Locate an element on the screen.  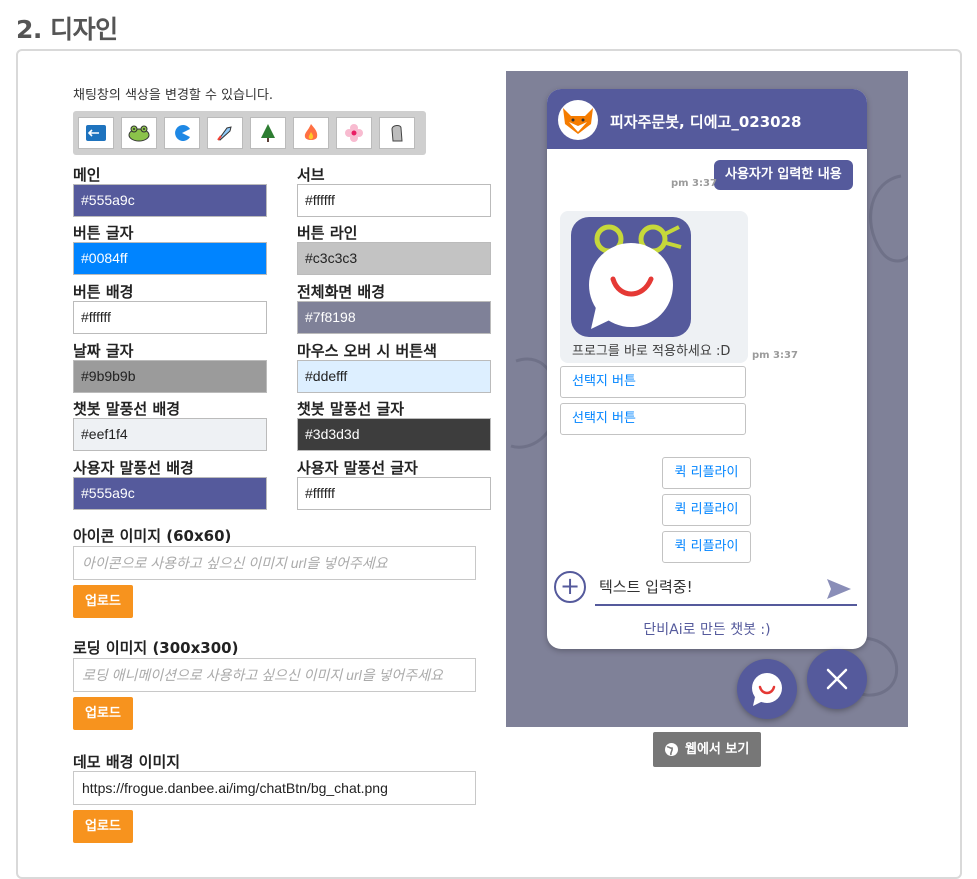
theme-selector is located at coordinates (249, 133).